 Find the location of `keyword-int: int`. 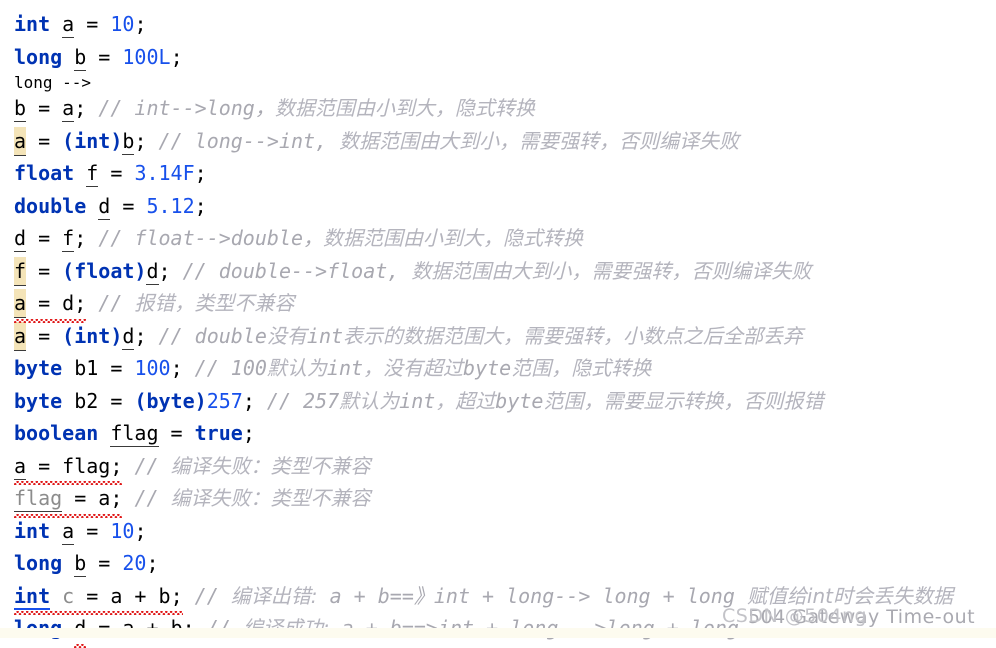

keyword-int: int is located at coordinates (32, 530).